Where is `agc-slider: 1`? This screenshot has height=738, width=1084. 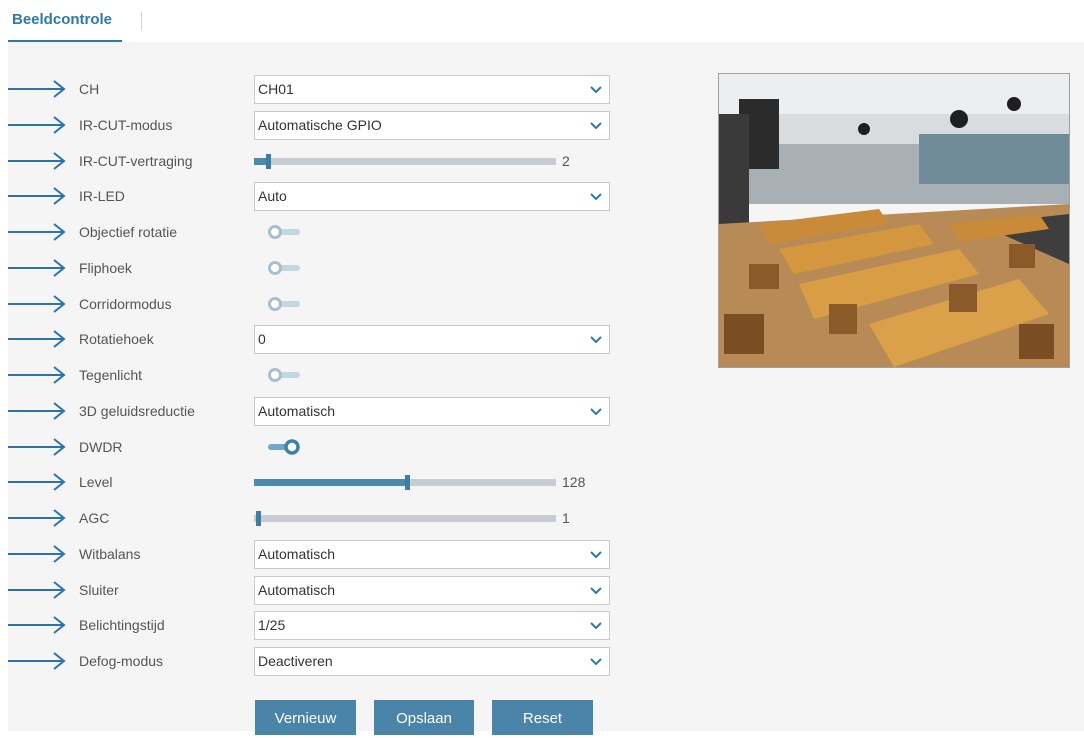
agc-slider: 1 is located at coordinates (429, 518).